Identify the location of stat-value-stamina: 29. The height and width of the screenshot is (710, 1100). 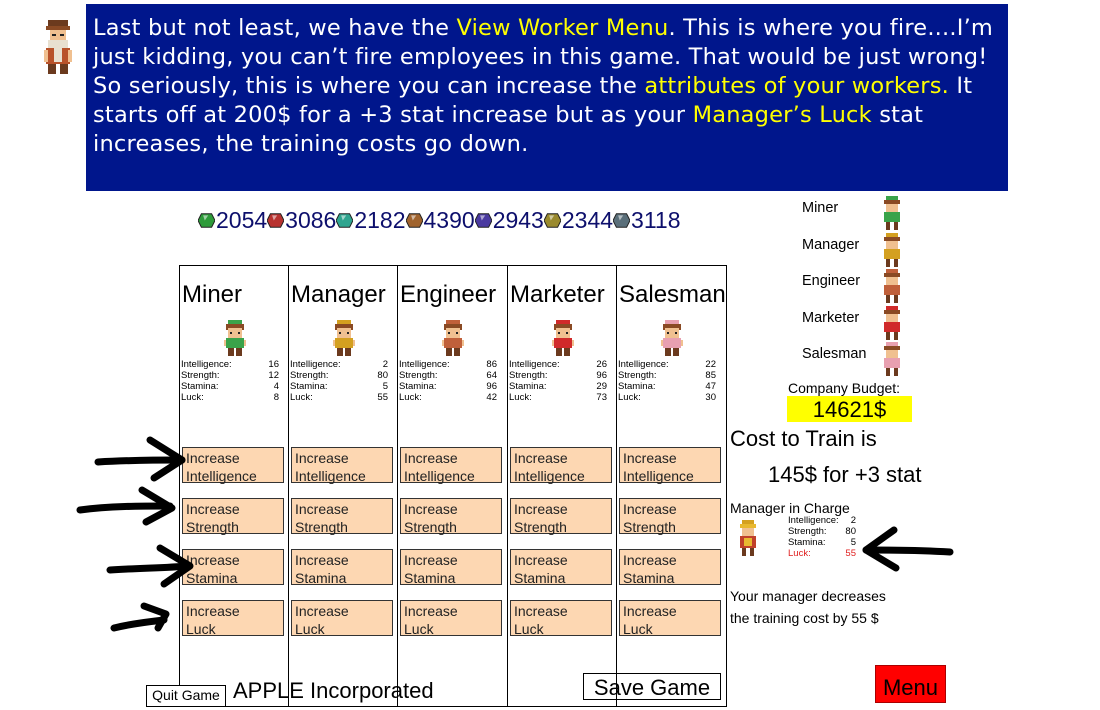
(601, 386).